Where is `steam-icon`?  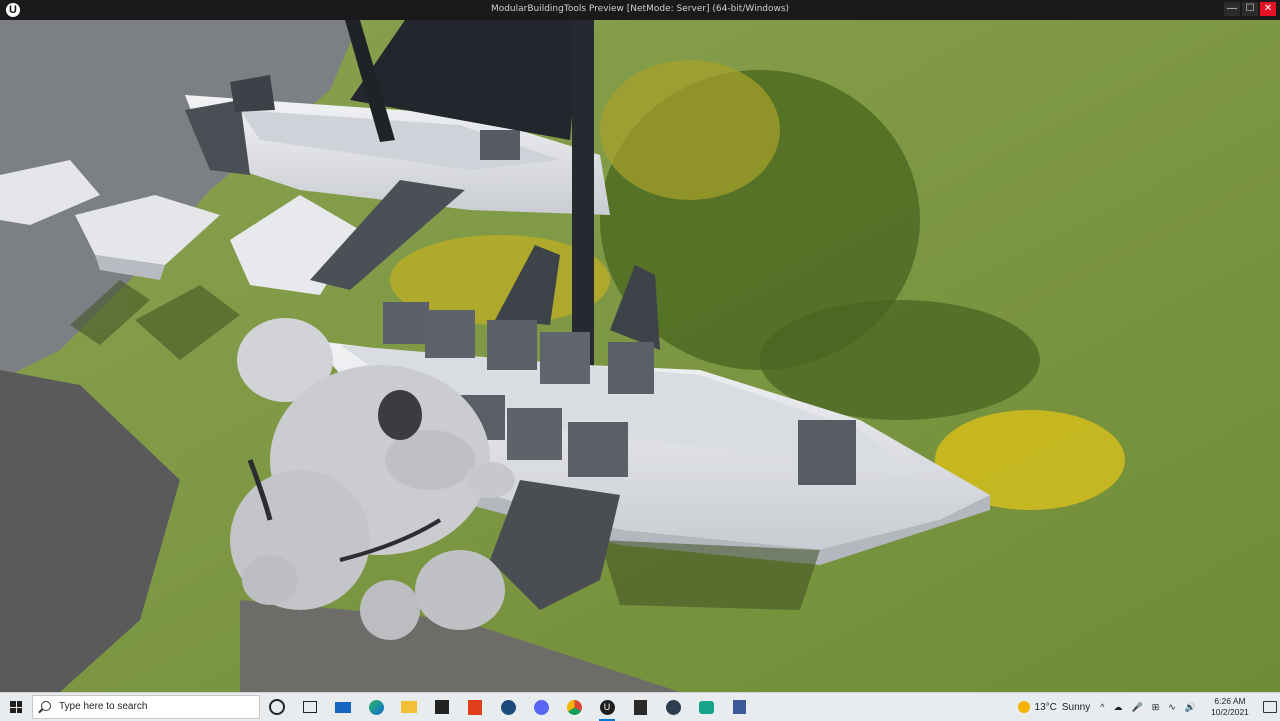
steam-icon is located at coordinates (508, 707).